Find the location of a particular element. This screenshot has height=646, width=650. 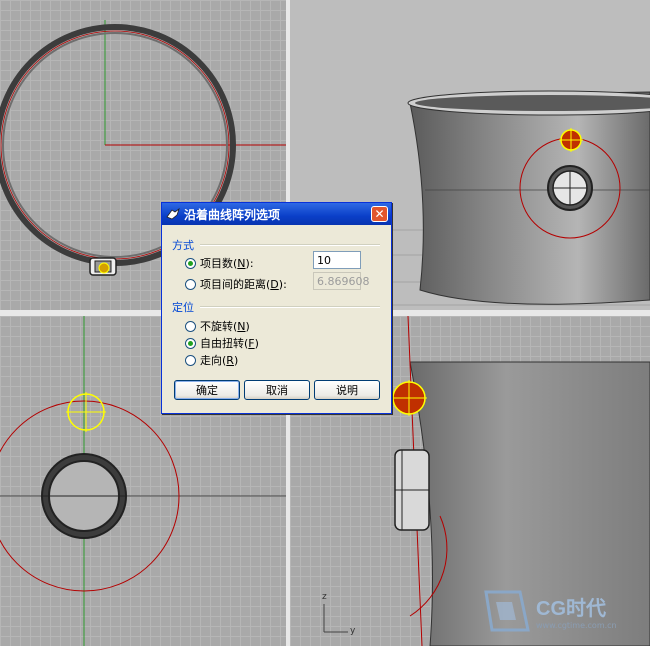

cancel-button: 取消 is located at coordinates (277, 390).